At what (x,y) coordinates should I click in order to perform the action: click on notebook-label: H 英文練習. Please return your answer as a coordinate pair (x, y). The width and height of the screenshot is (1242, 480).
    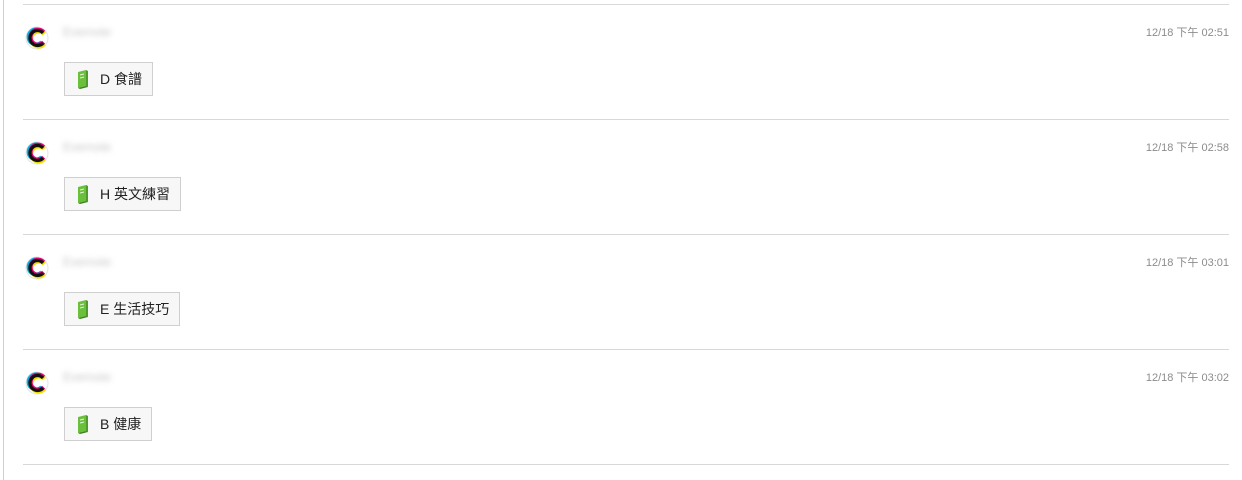
    Looking at the image, I should click on (135, 194).